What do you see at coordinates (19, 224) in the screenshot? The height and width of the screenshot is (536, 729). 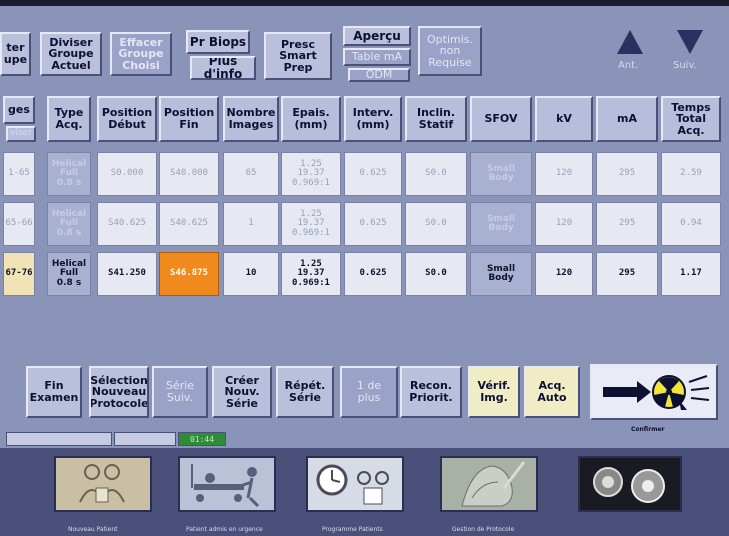 I see `table-cell: 65-66` at bounding box center [19, 224].